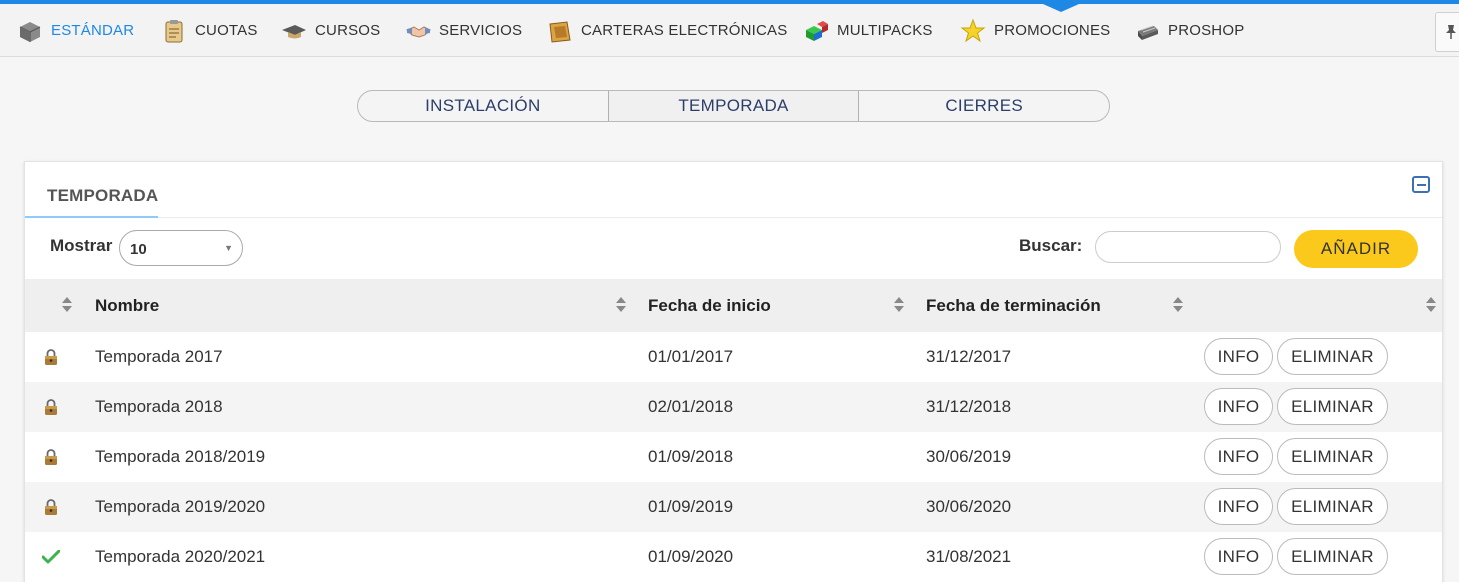 This screenshot has width=1459, height=582. I want to click on caret-down-icon: ▼, so click(228, 248).